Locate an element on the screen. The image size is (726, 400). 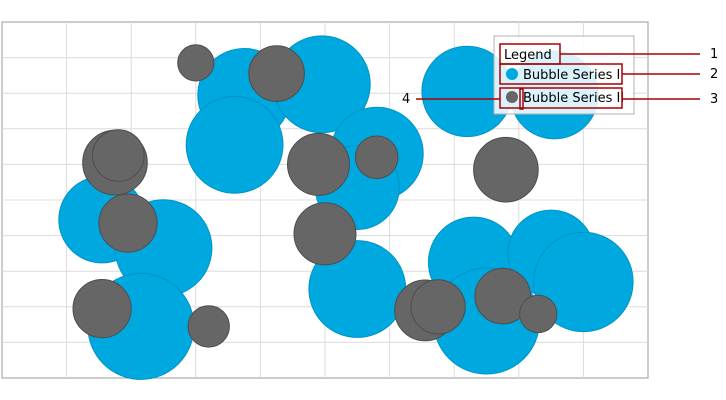
legend-item-1-marker is located at coordinates (512, 74).